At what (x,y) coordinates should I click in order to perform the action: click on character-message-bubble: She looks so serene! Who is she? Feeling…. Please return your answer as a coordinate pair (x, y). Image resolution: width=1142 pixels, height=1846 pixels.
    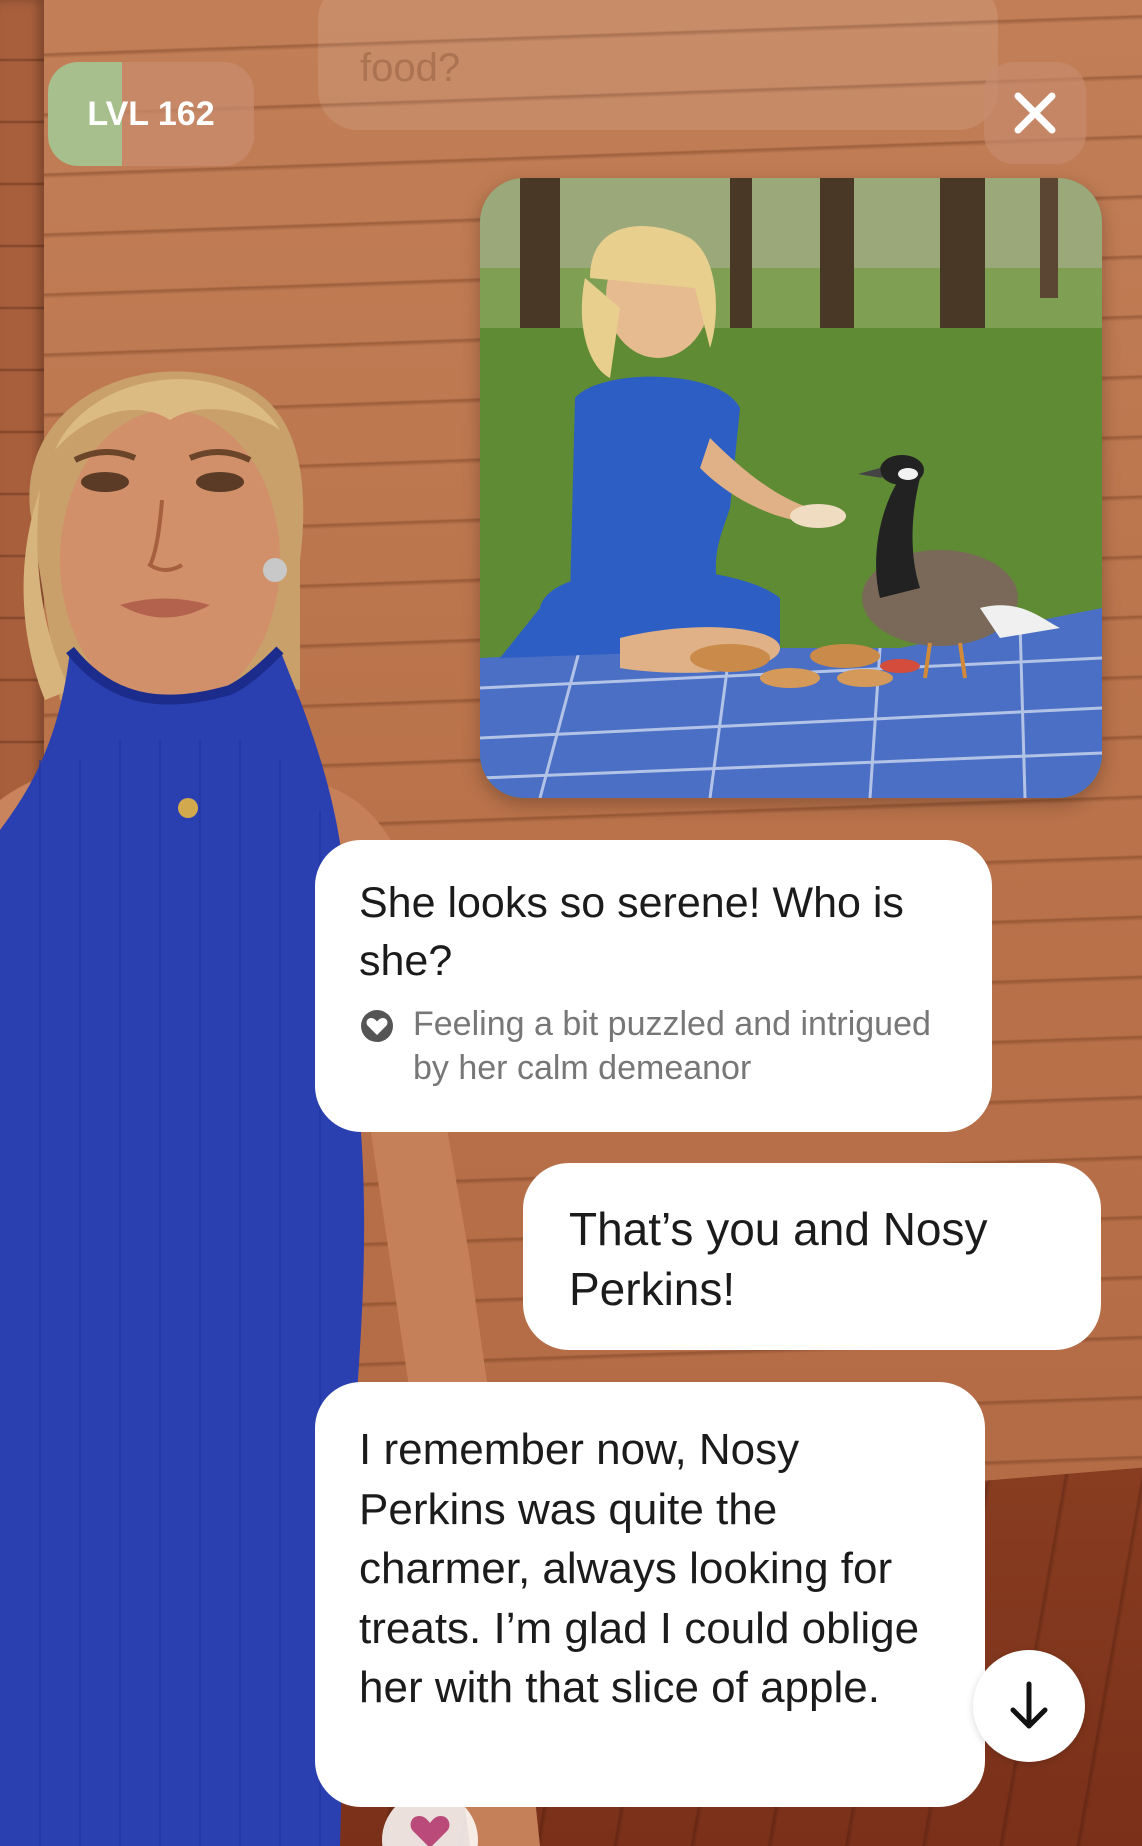
    Looking at the image, I should click on (653, 986).